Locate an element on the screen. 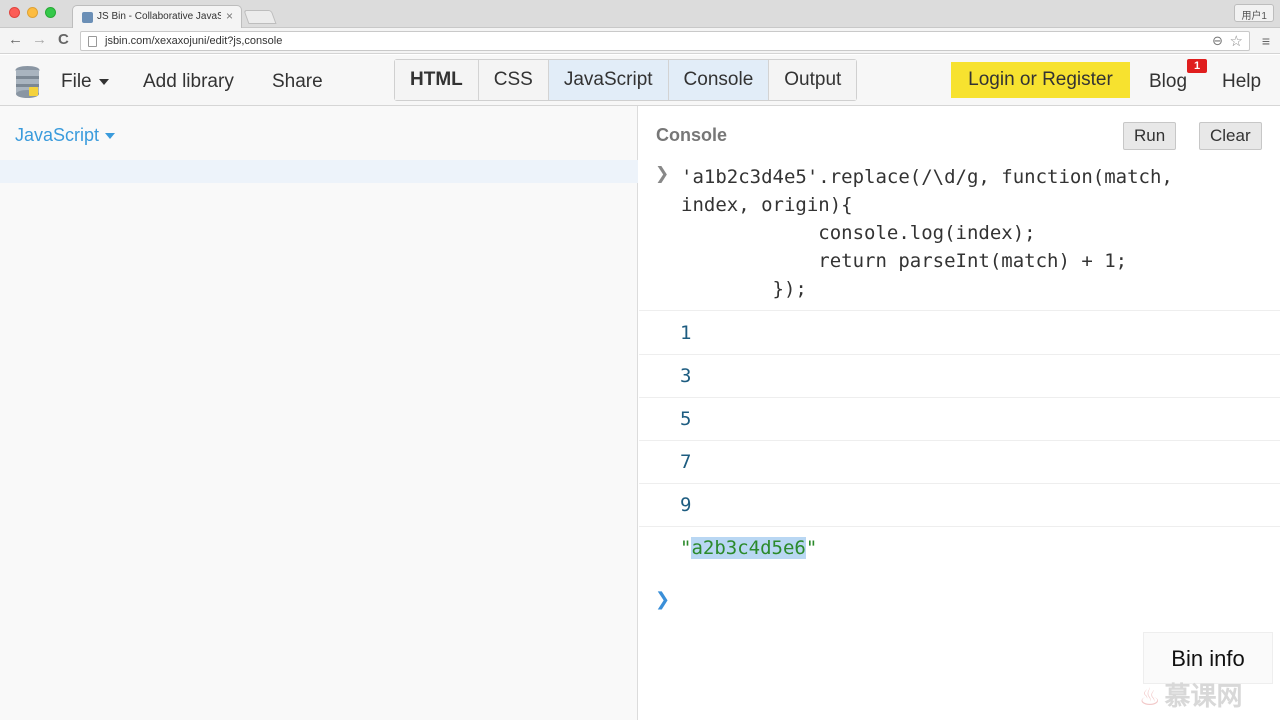 This screenshot has width=1280, height=720. browser-menu-icon: ≡ is located at coordinates (1266, 41).